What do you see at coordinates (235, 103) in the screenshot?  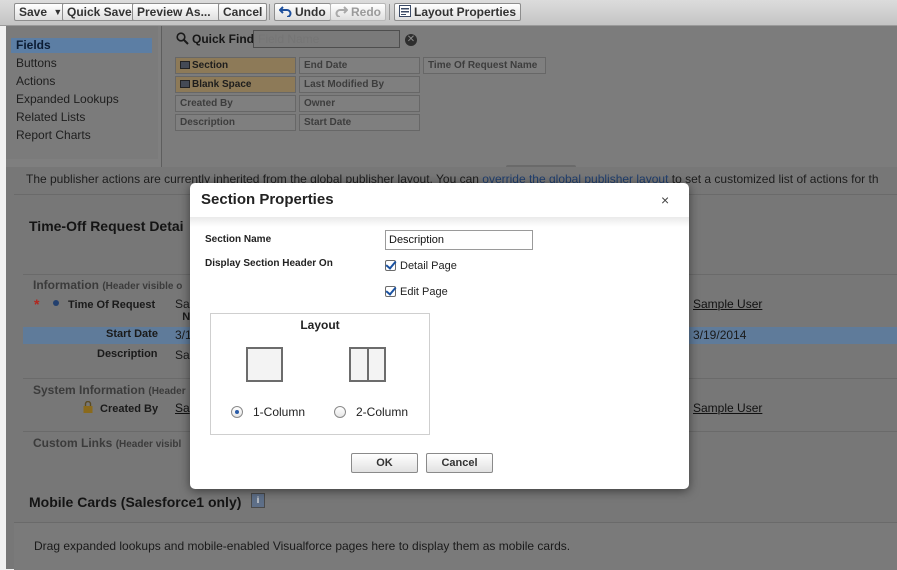 I see `palette-field-created-by: Created By` at bounding box center [235, 103].